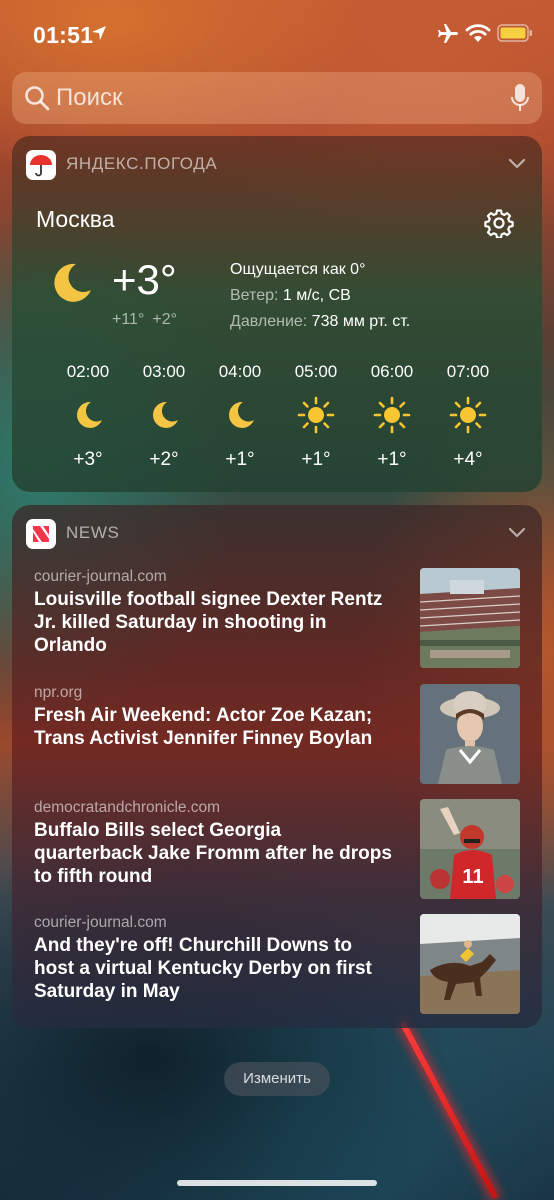 This screenshot has width=554, height=1200. I want to click on wifi-icon, so click(478, 33).